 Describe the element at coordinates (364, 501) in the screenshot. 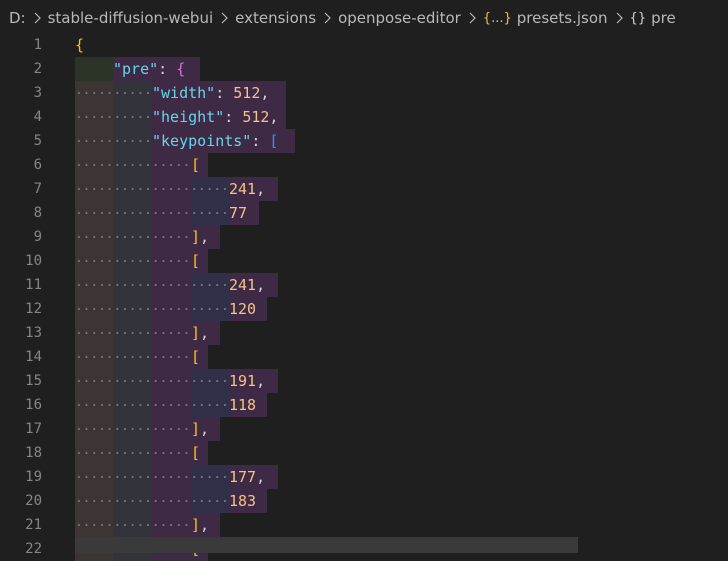

I see `code-line: 20 183` at that location.